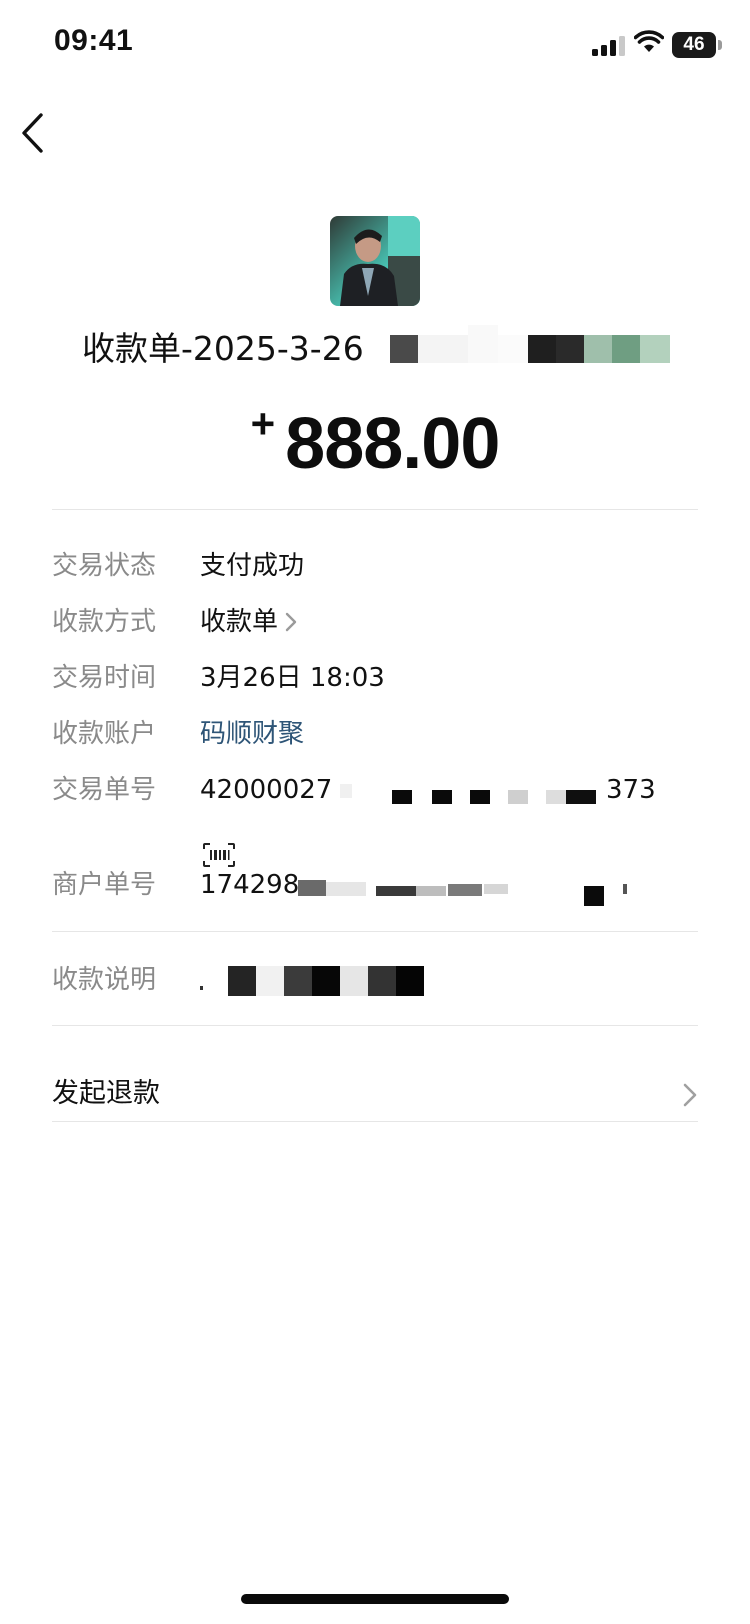 The height and width of the screenshot is (1624, 750). I want to click on method-value: 收款单, so click(239, 622).